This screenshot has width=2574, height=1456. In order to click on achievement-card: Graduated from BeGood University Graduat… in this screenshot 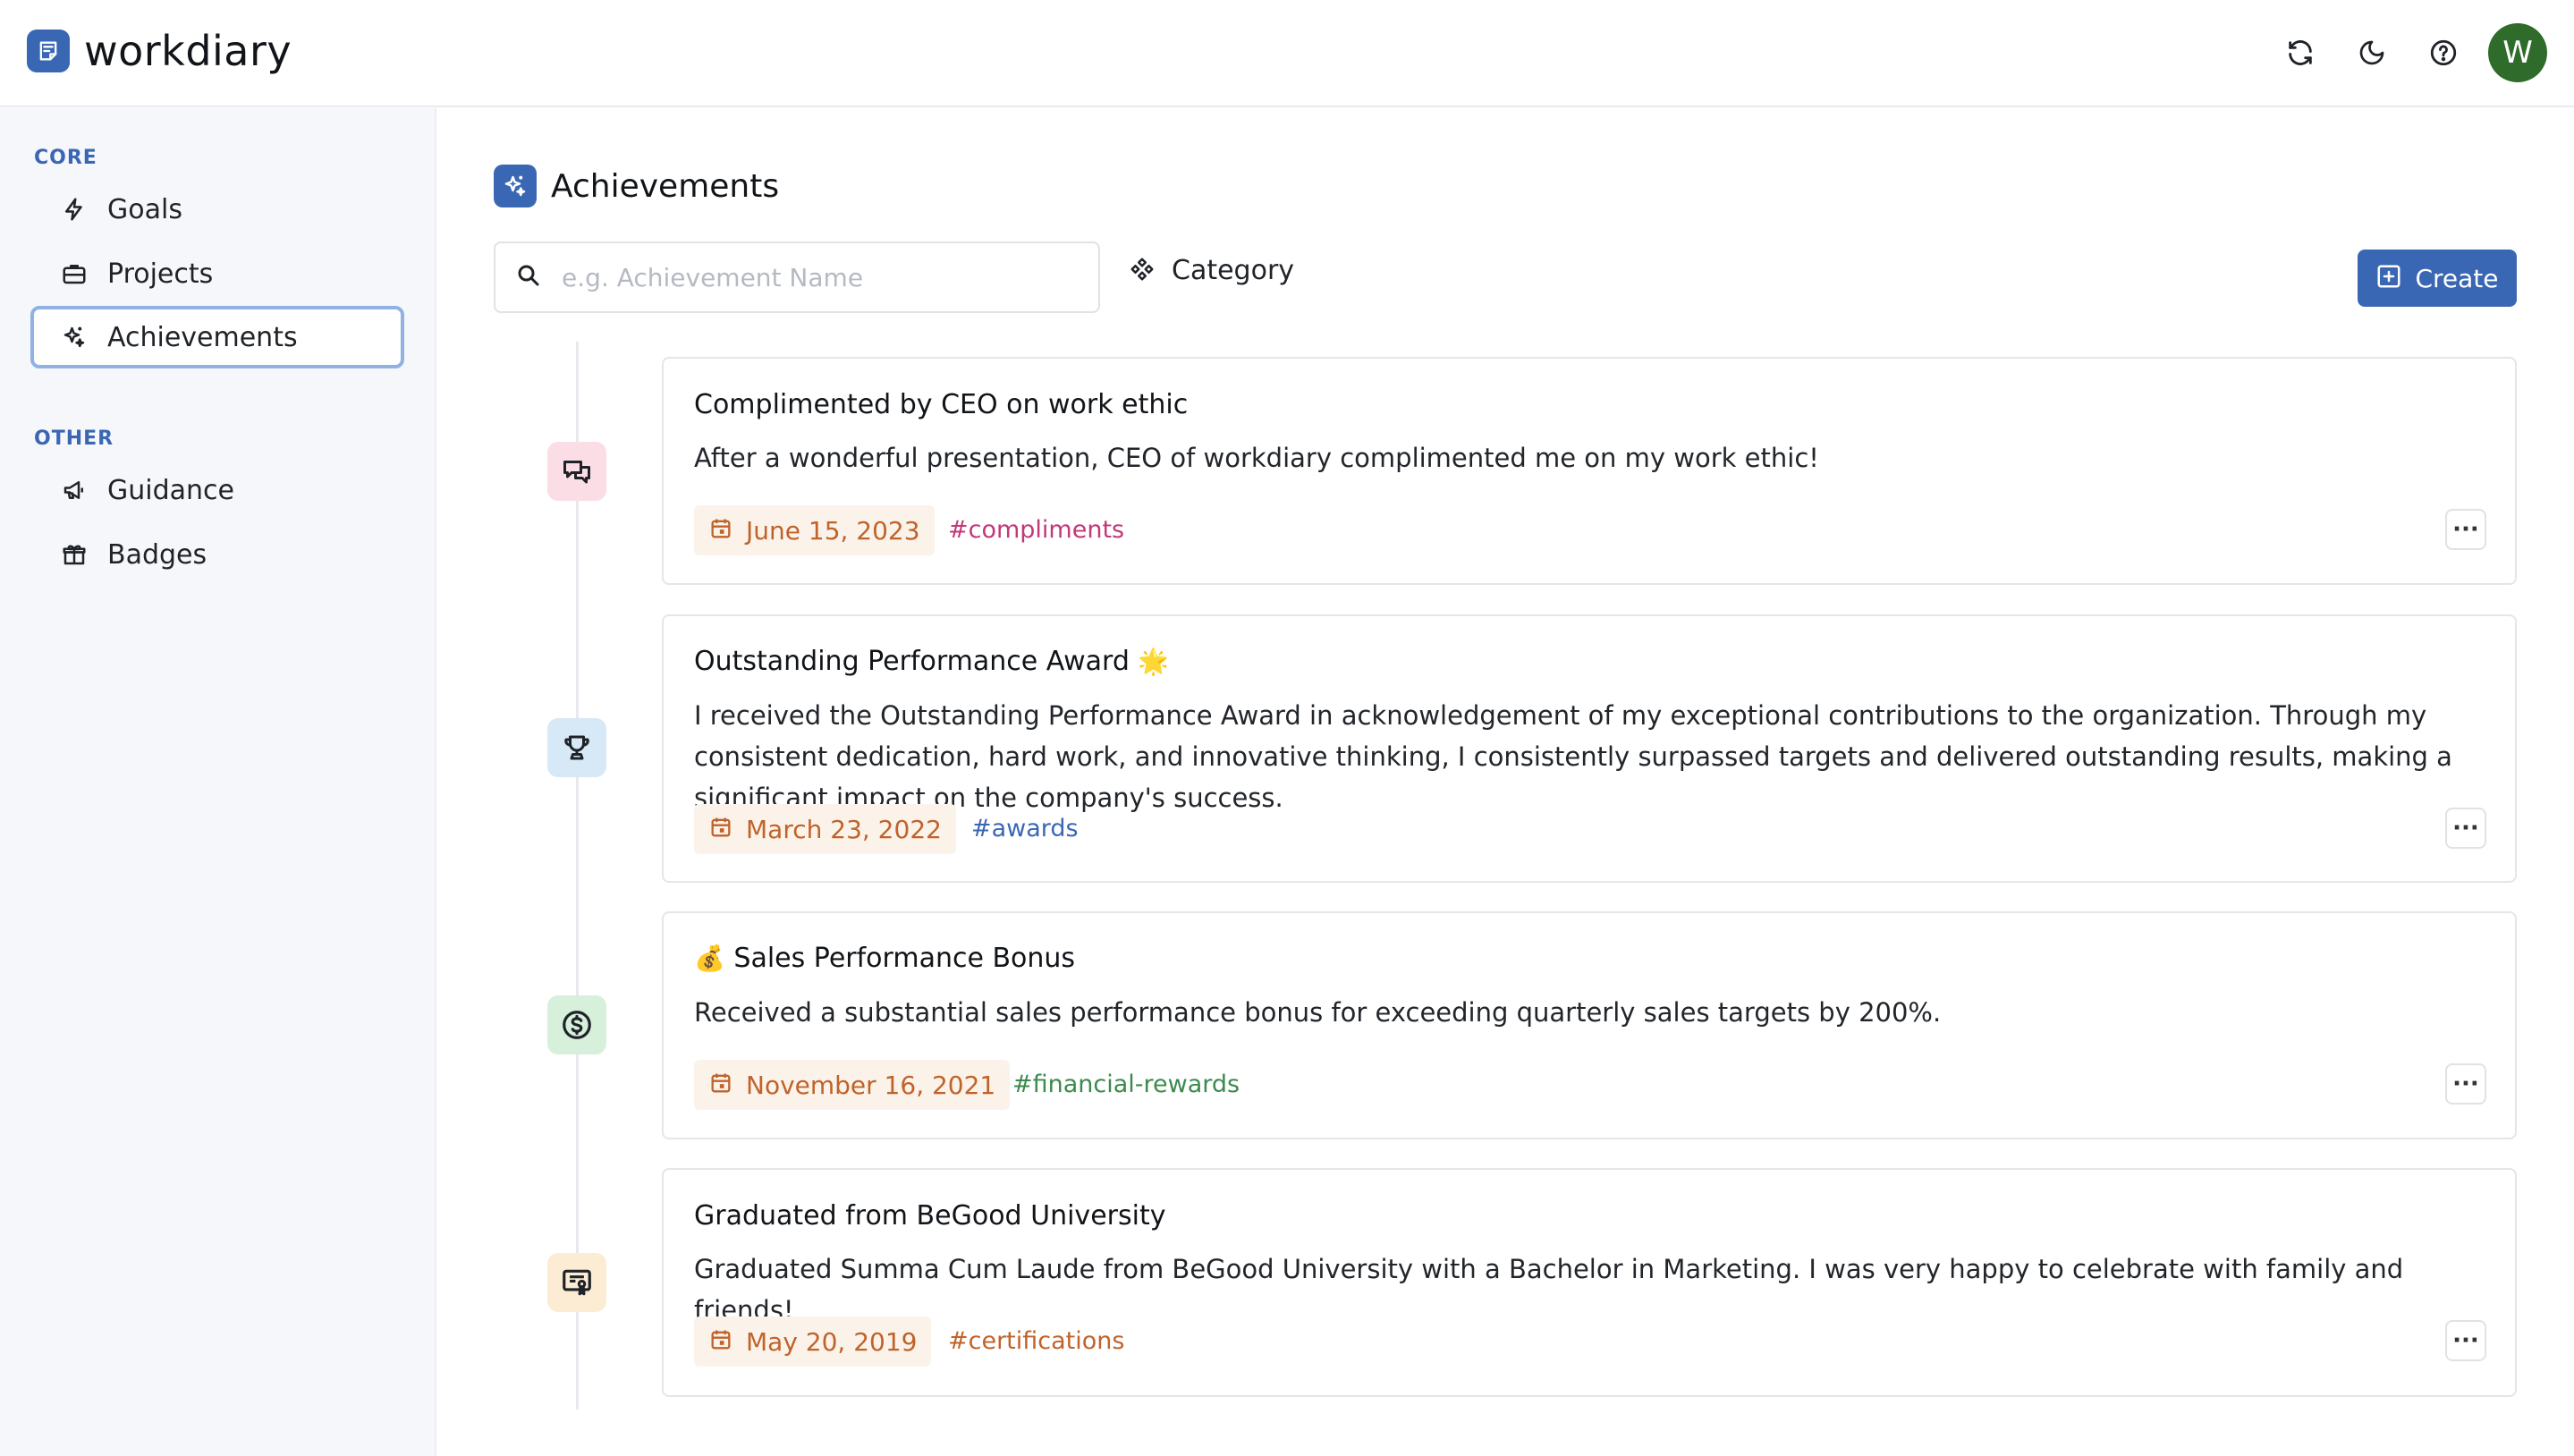, I will do `click(1589, 1282)`.